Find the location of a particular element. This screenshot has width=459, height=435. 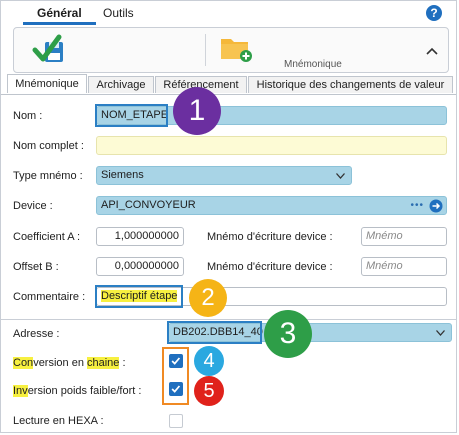

nom-complet-label: Nom complet : is located at coordinates (48, 146).